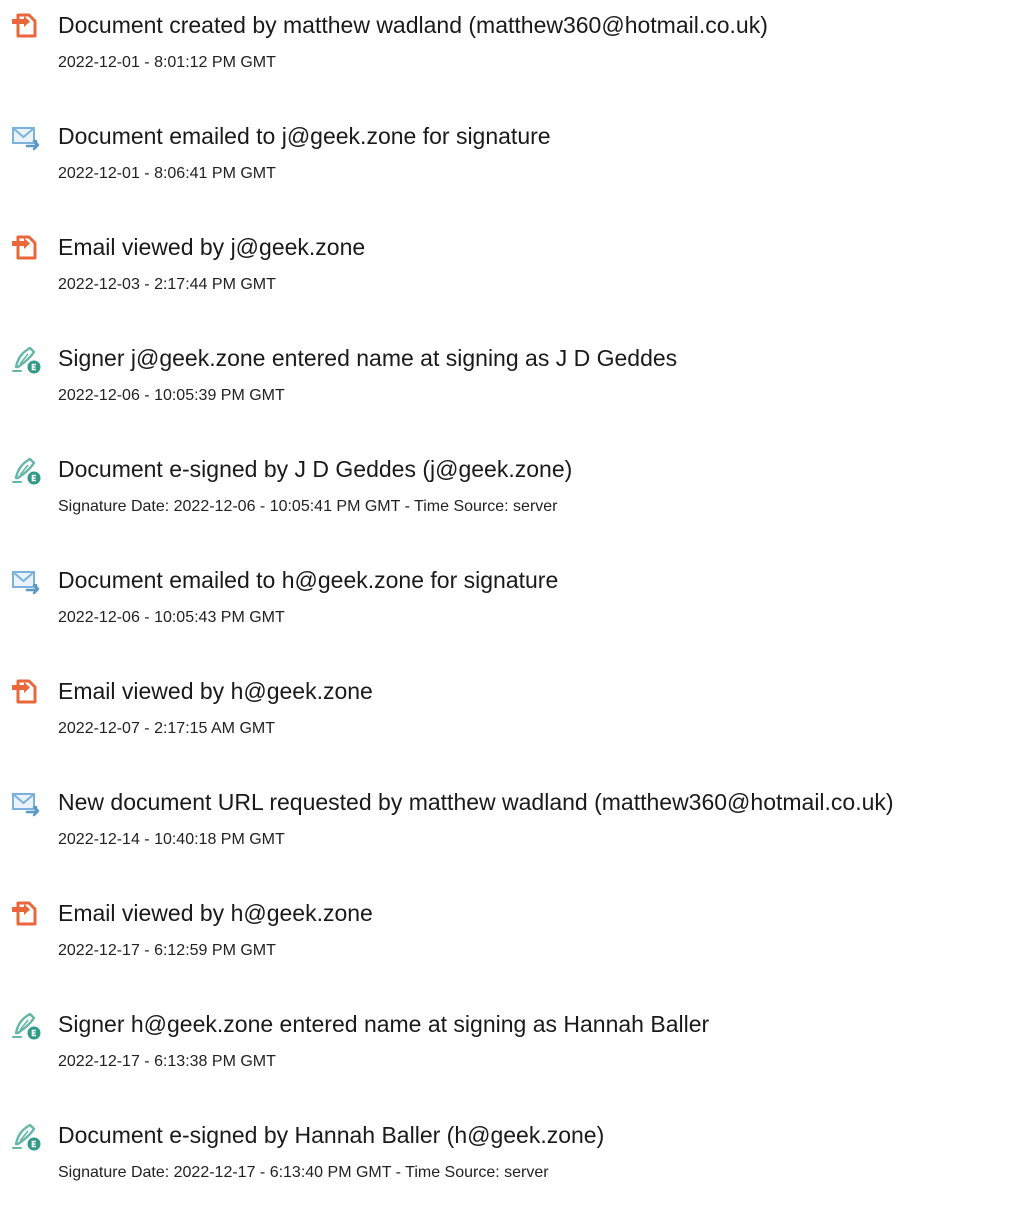 Image resolution: width=1027 pixels, height=1224 pixels. I want to click on event-timestamp: 2022-12-01 - 8:06:41 PM GMT, so click(167, 173).